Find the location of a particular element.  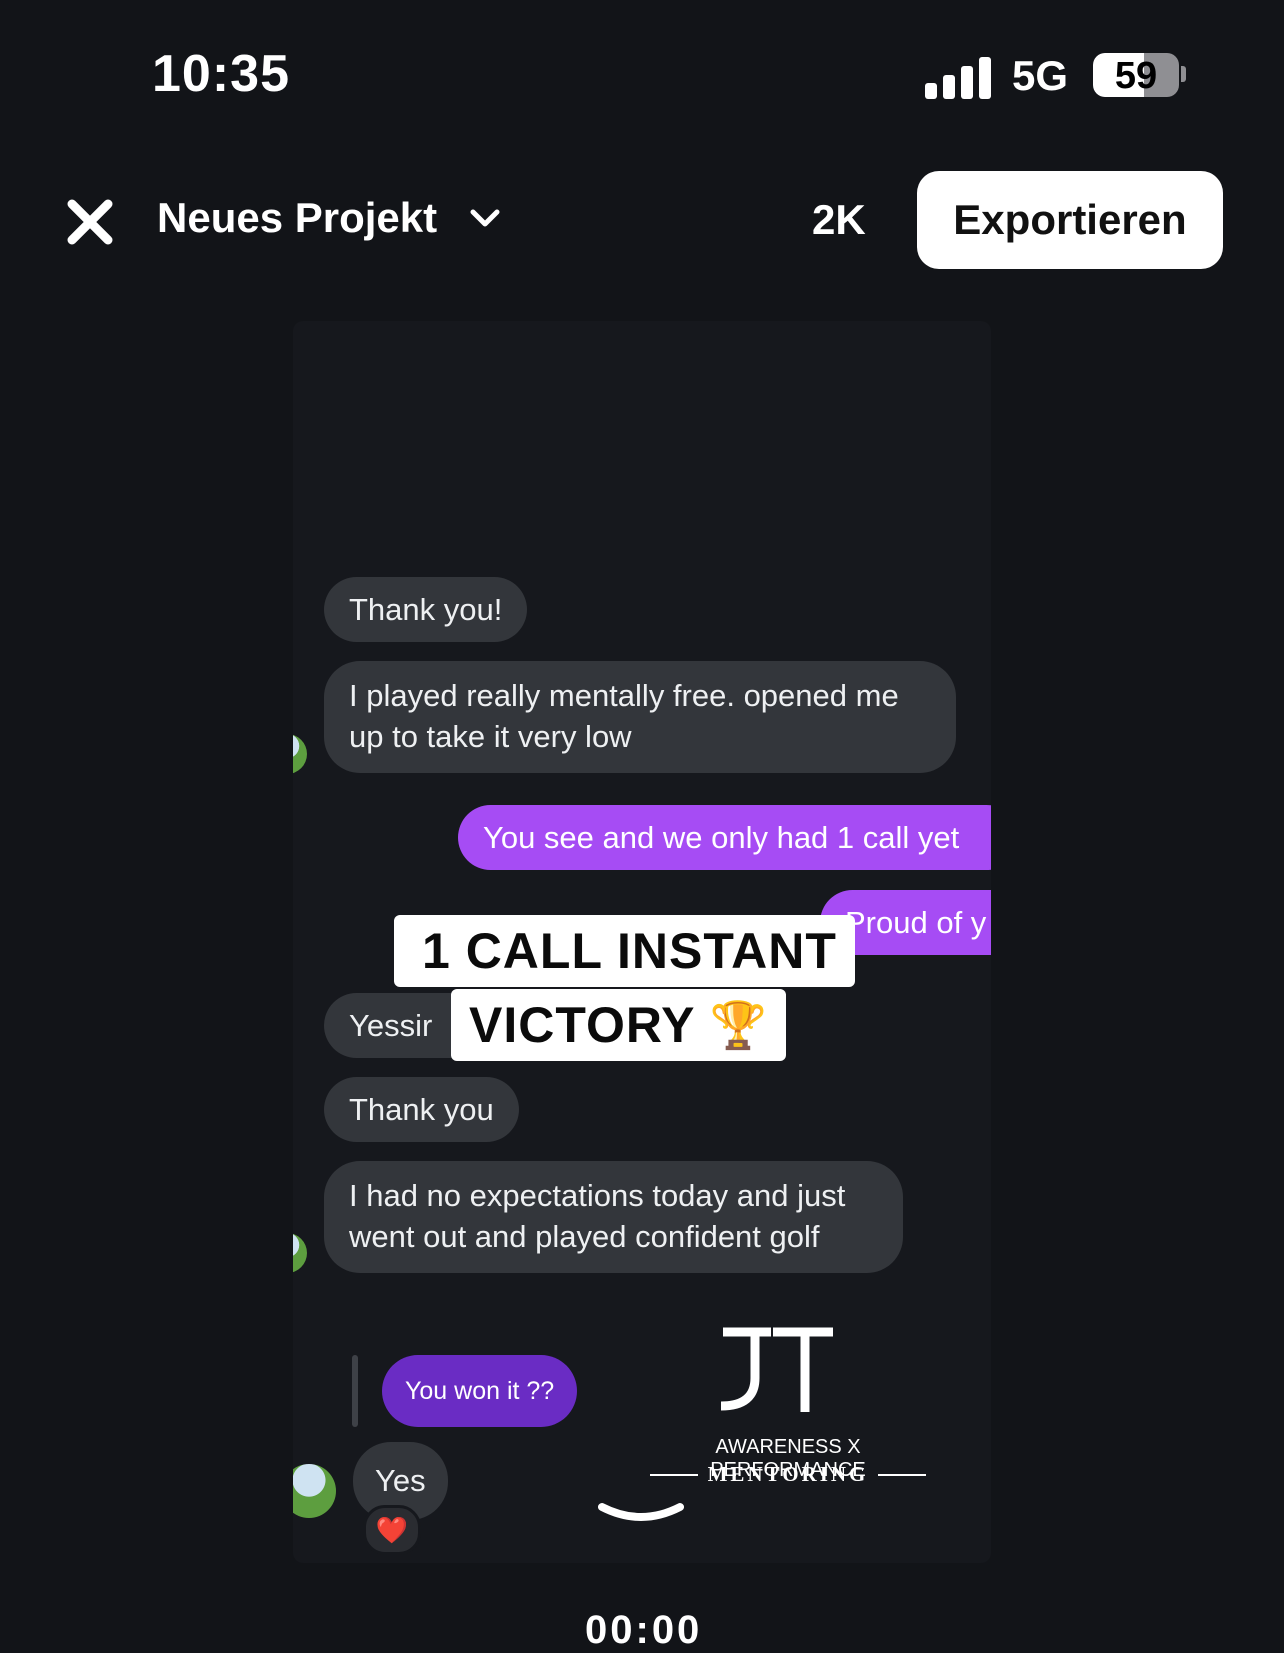

chevron-down-icon is located at coordinates (485, 218).